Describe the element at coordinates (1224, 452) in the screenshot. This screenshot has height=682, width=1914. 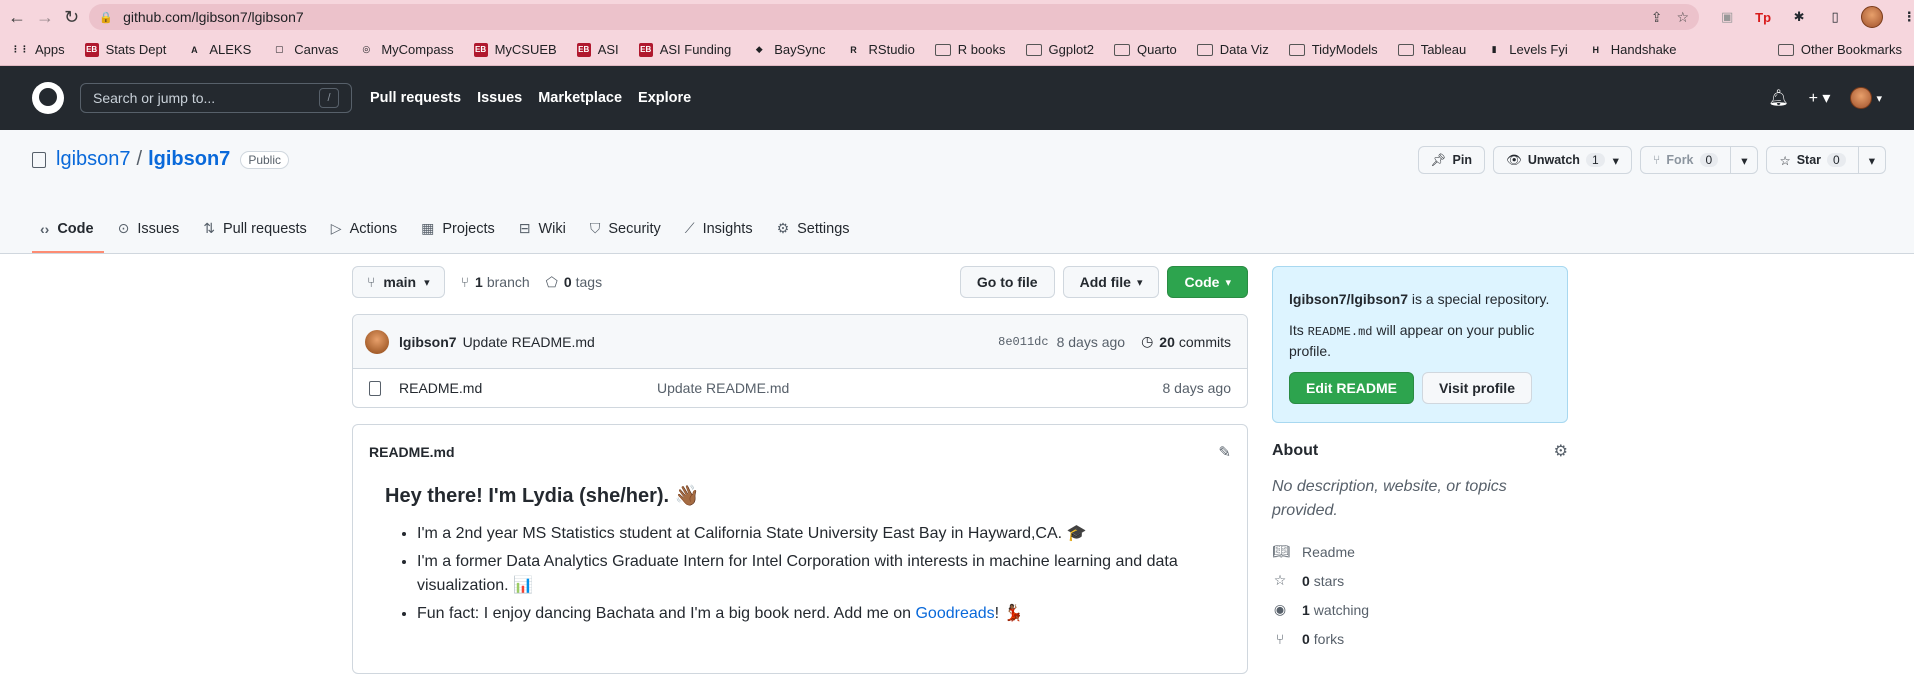
I see `pencil-icon: ✎` at that location.